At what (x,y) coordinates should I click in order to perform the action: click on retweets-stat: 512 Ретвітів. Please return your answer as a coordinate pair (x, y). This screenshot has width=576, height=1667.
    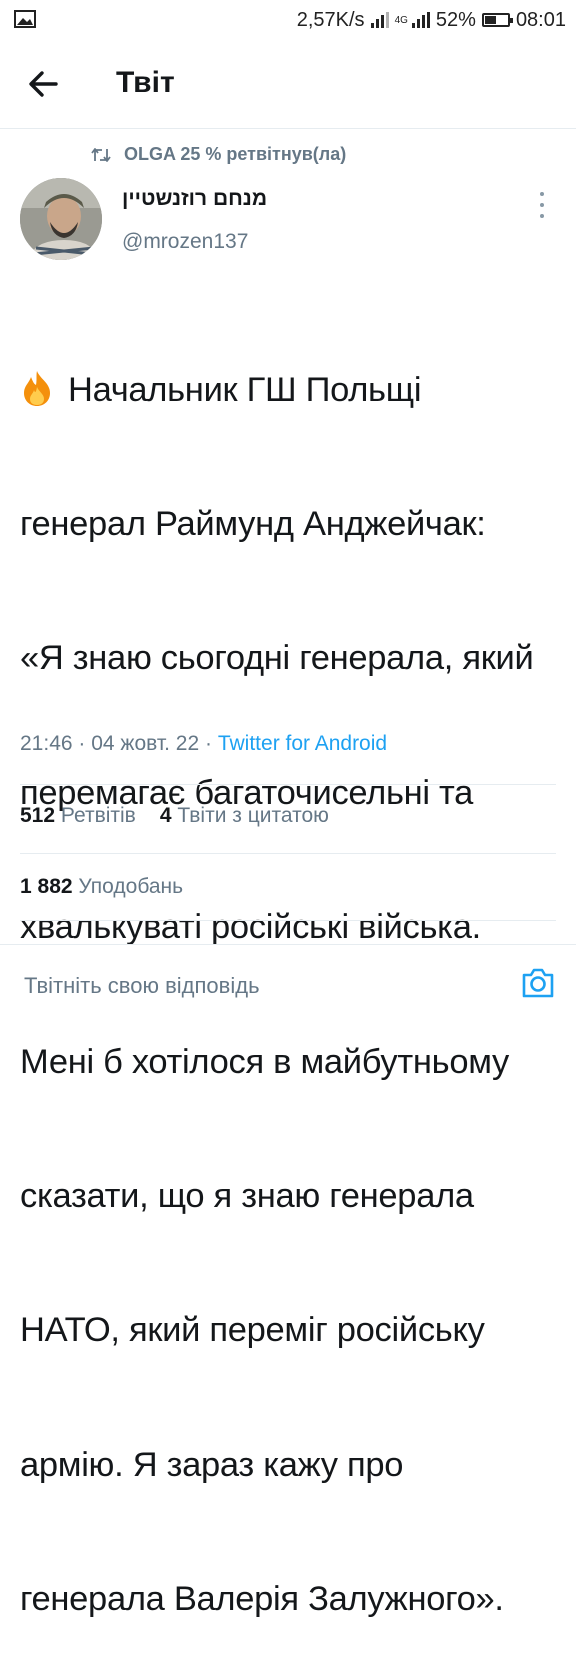
    Looking at the image, I should click on (78, 816).